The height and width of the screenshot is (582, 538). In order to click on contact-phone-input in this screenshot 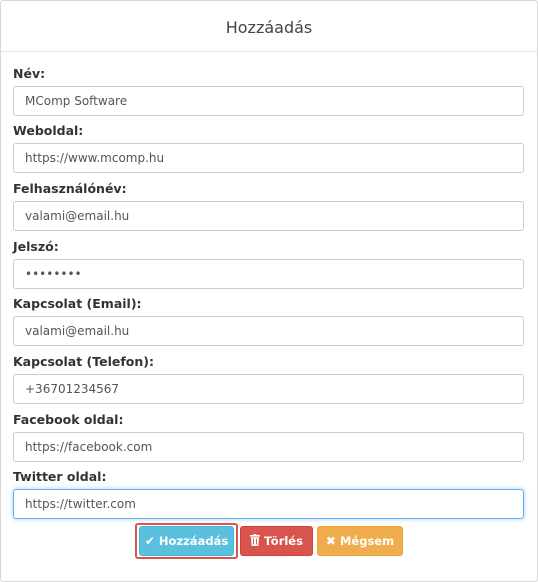, I will do `click(268, 389)`.